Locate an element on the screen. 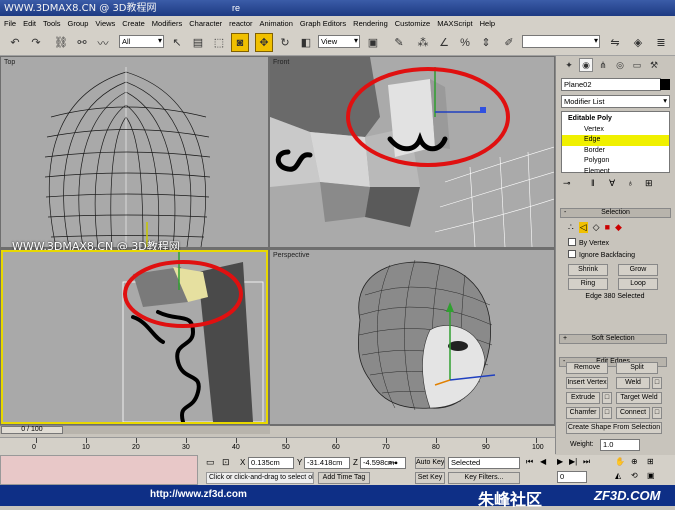 This screenshot has width=675, height=510. menu-item-tools: Tools is located at coordinates (52, 23).